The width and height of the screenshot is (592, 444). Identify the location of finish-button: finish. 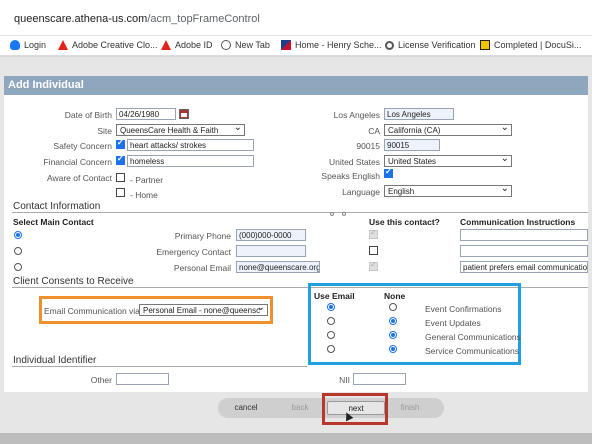
(410, 408).